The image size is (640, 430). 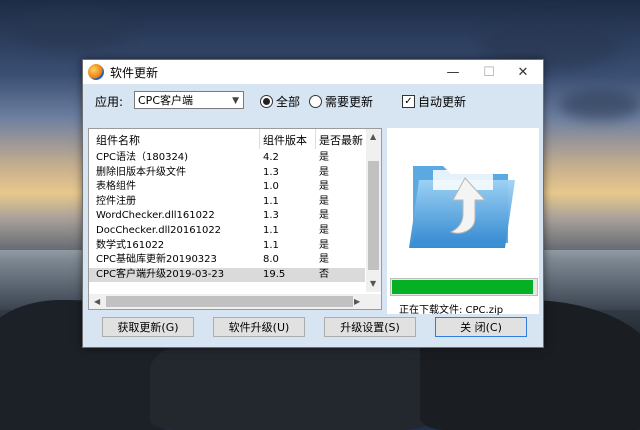 What do you see at coordinates (97, 301) in the screenshot?
I see `scroll-left-icon: ◀` at bounding box center [97, 301].